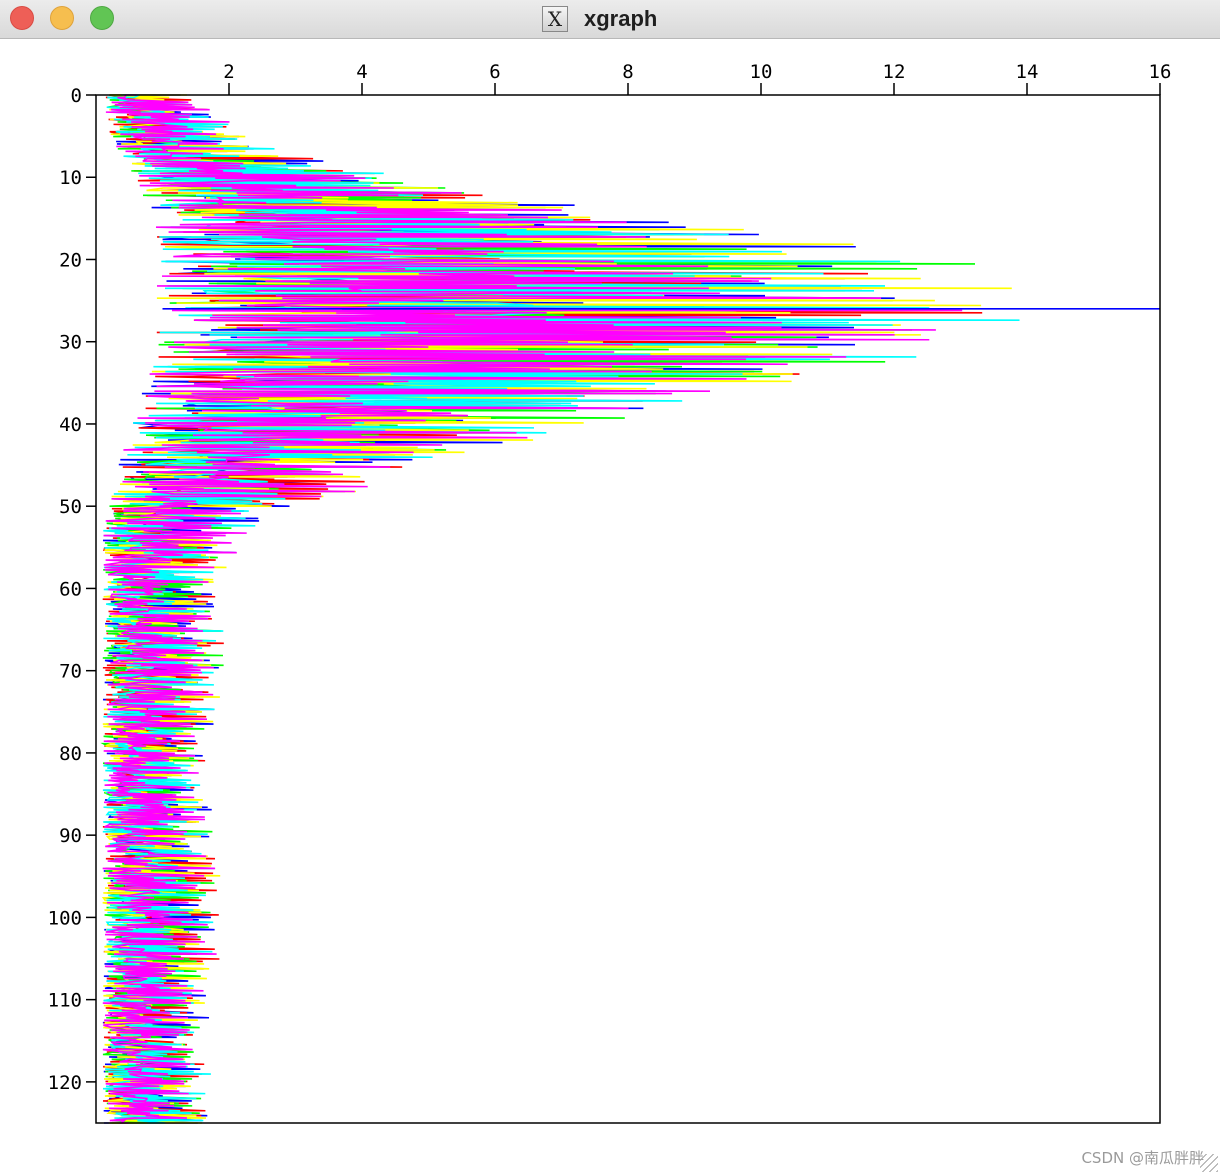 The image size is (1220, 1174). I want to click on y-tick-label: 60, so click(70, 589).